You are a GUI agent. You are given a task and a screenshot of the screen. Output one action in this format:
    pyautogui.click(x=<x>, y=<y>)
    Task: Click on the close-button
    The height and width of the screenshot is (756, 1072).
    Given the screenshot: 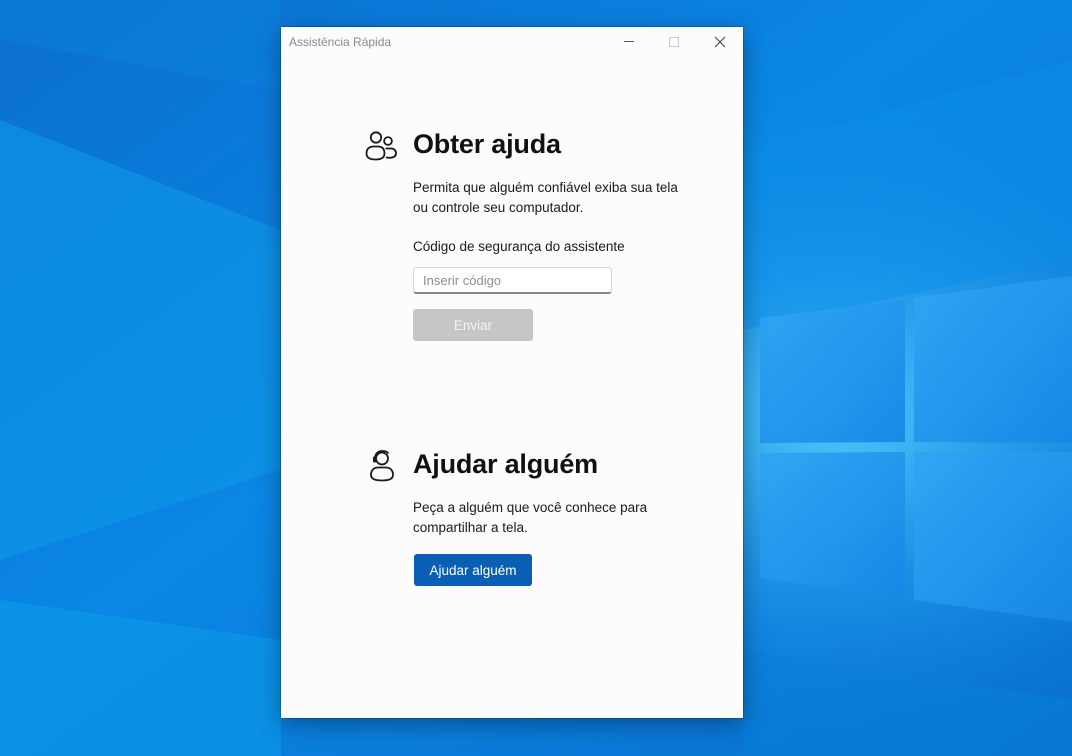 What is the action you would take?
    pyautogui.click(x=720, y=42)
    